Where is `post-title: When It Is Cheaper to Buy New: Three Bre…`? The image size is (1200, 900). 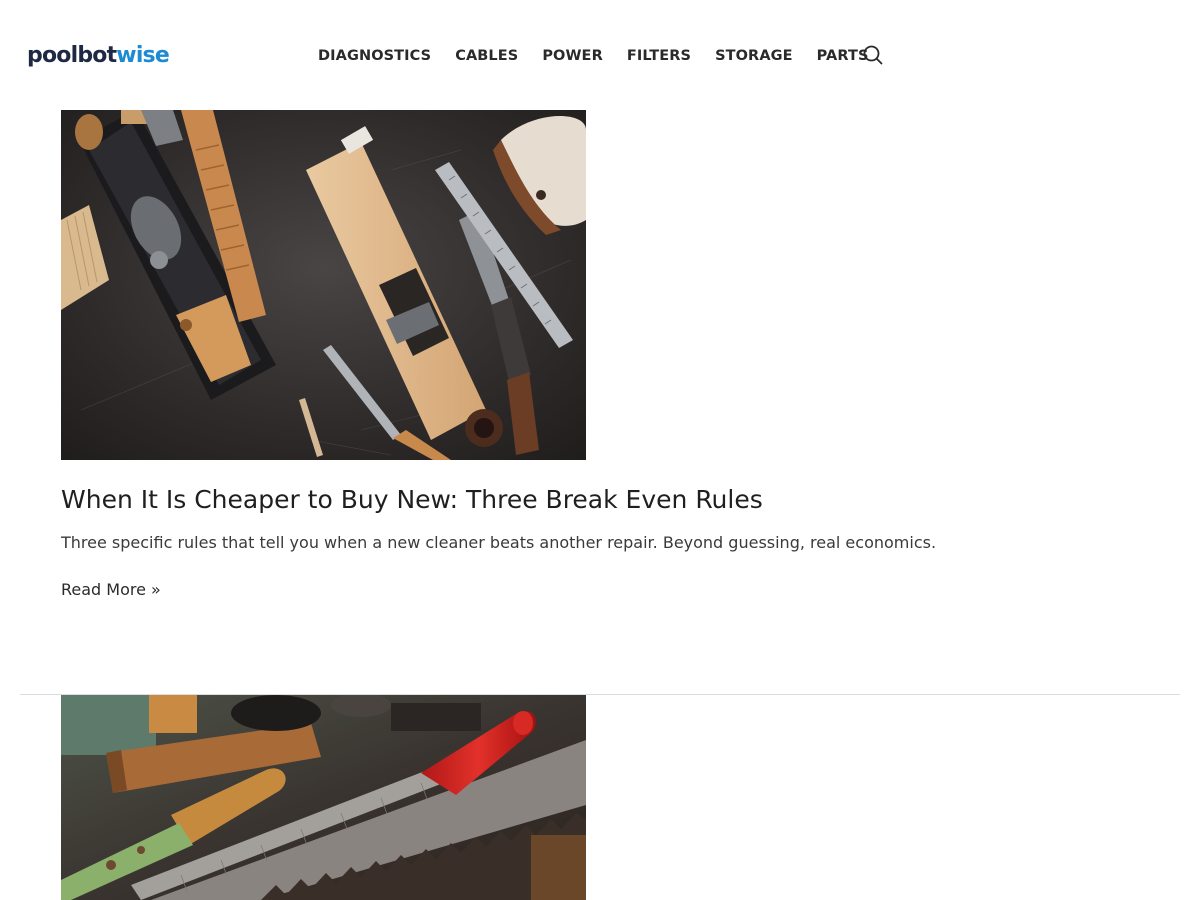
post-title: When It Is Cheaper to Buy New: Three Bre… is located at coordinates (412, 500).